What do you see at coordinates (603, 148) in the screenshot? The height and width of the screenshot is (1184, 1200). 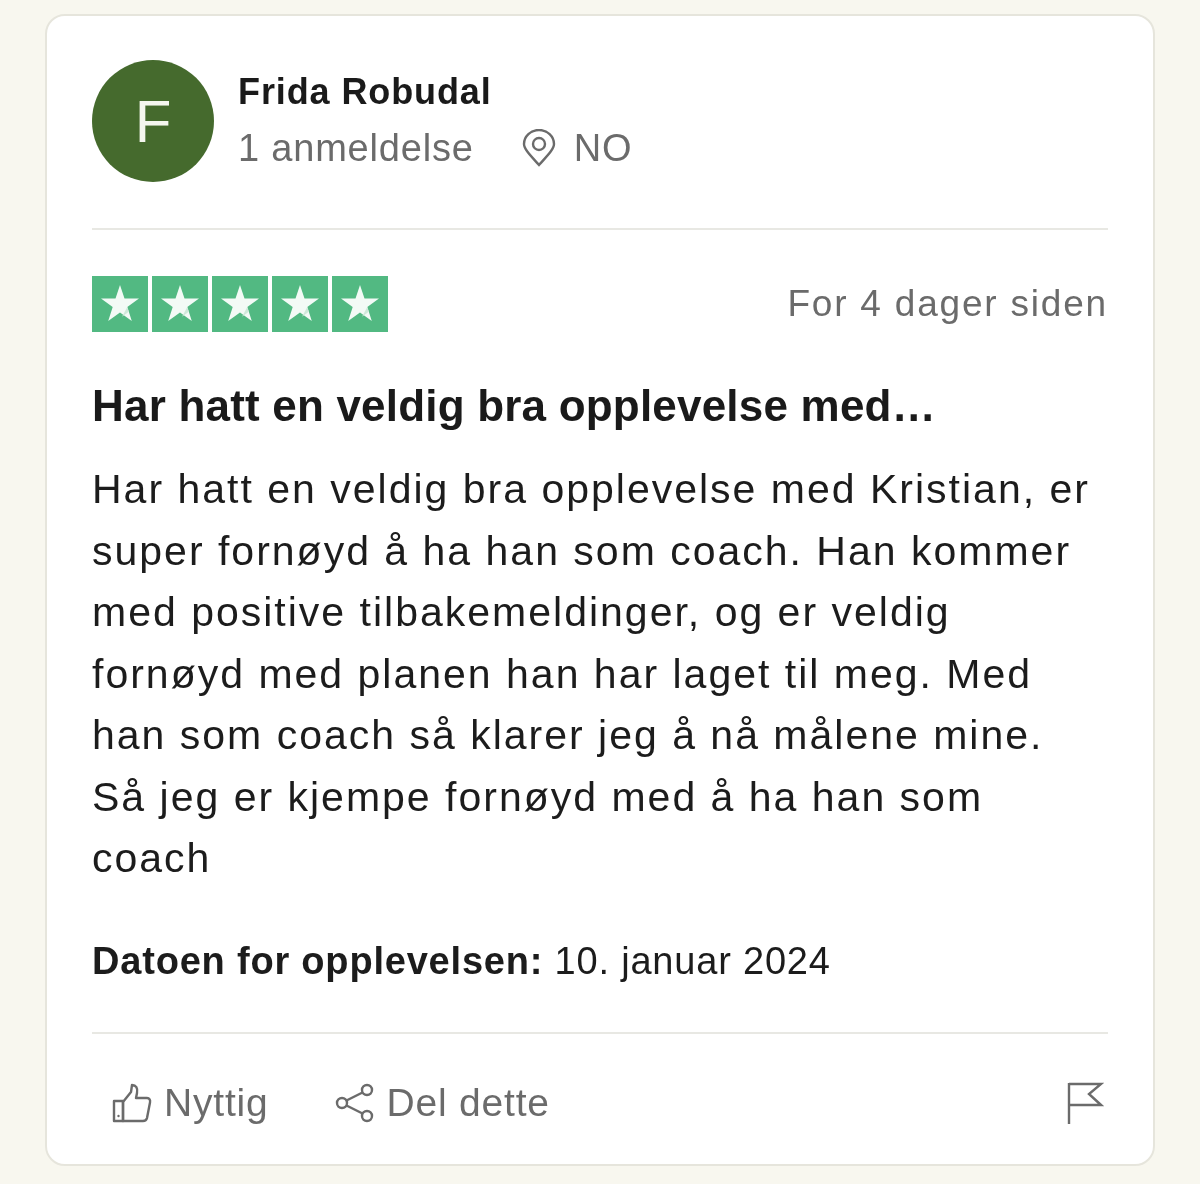 I see `country-code: NO` at bounding box center [603, 148].